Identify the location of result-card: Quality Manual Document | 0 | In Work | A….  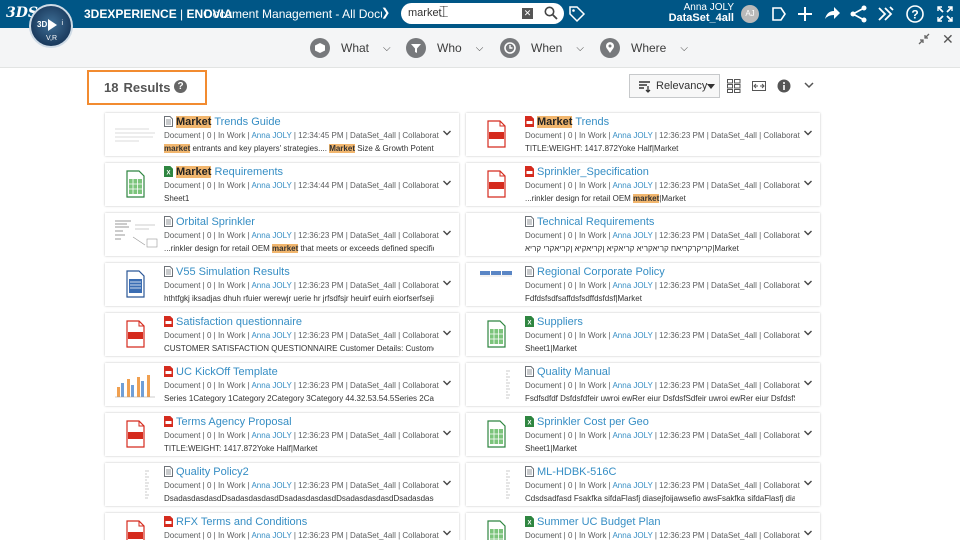
(643, 384).